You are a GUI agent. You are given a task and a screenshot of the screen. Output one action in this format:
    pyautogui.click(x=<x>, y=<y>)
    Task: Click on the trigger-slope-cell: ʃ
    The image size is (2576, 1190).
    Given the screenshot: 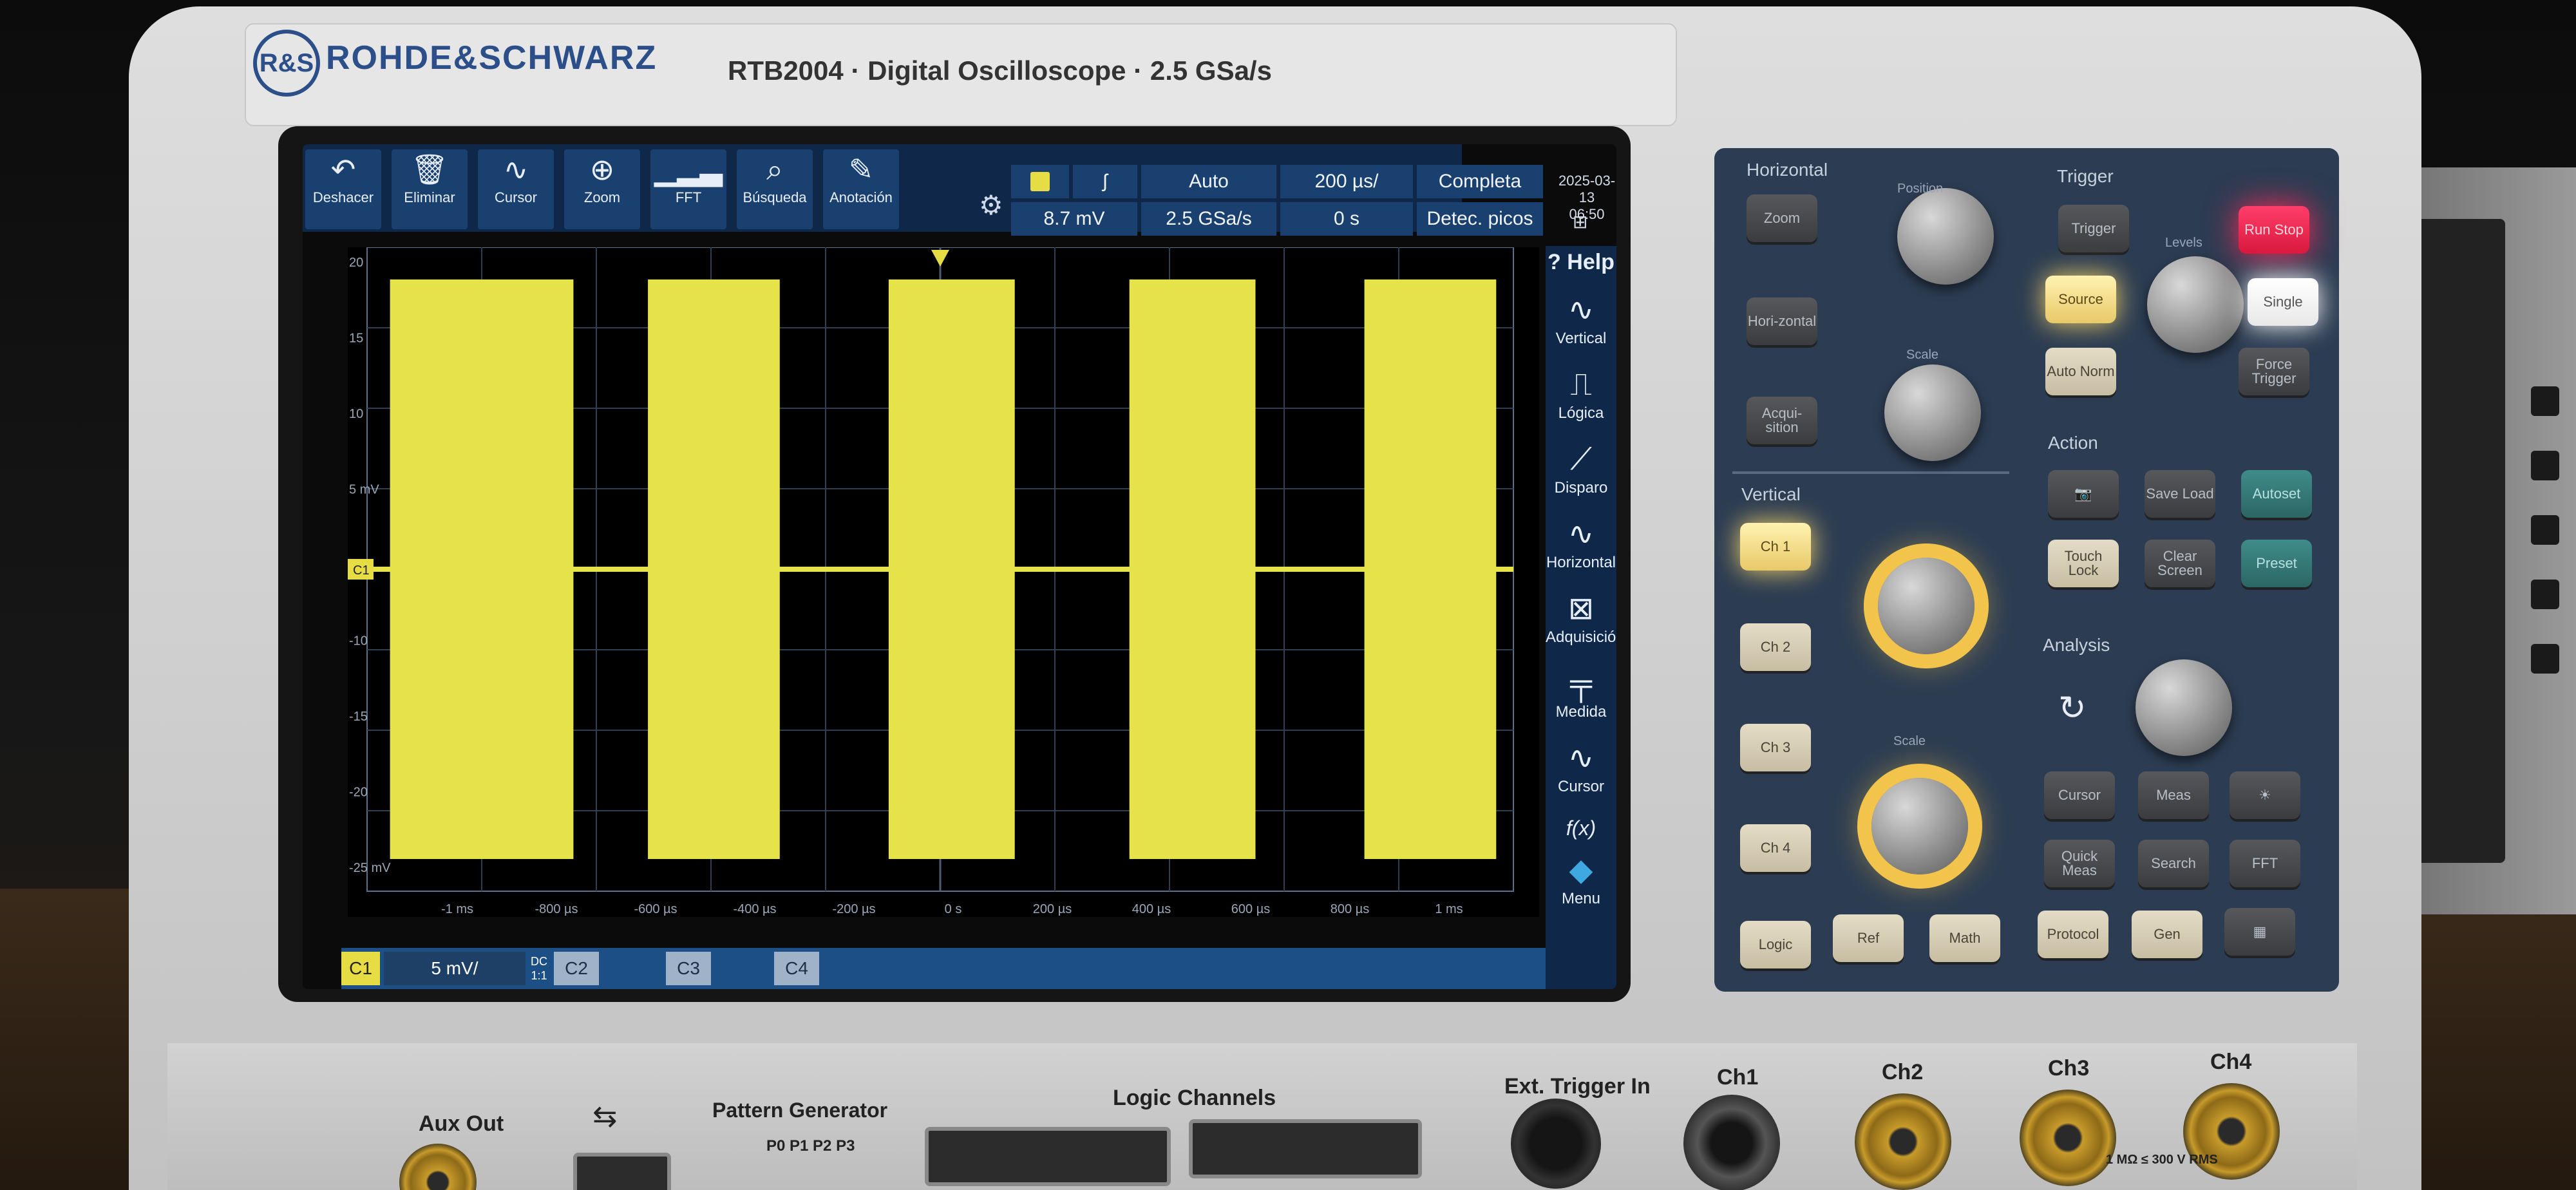 What is the action you would take?
    pyautogui.click(x=1105, y=181)
    